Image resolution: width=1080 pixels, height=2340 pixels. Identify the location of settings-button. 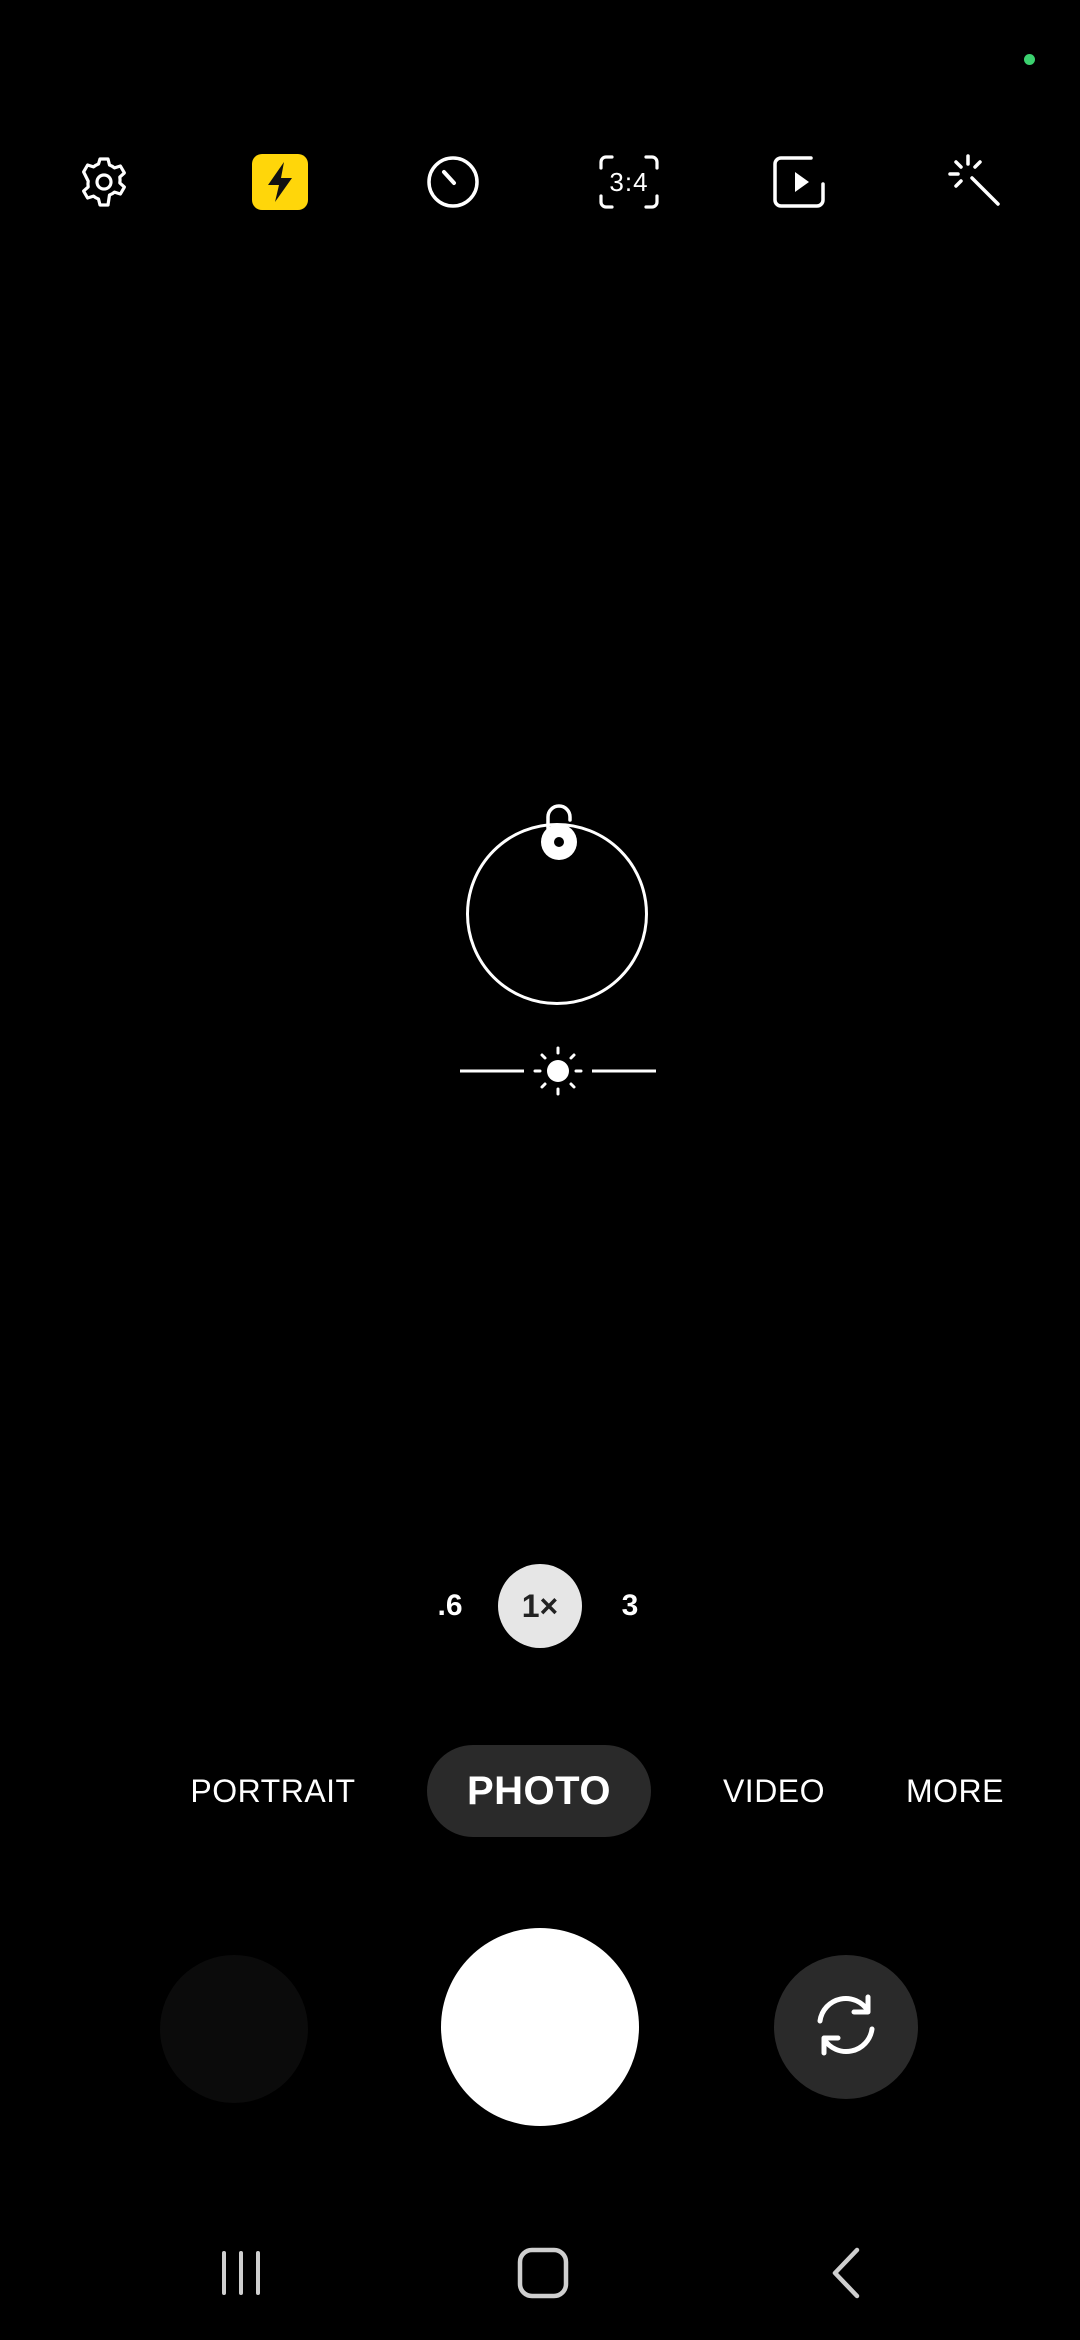
(104, 182).